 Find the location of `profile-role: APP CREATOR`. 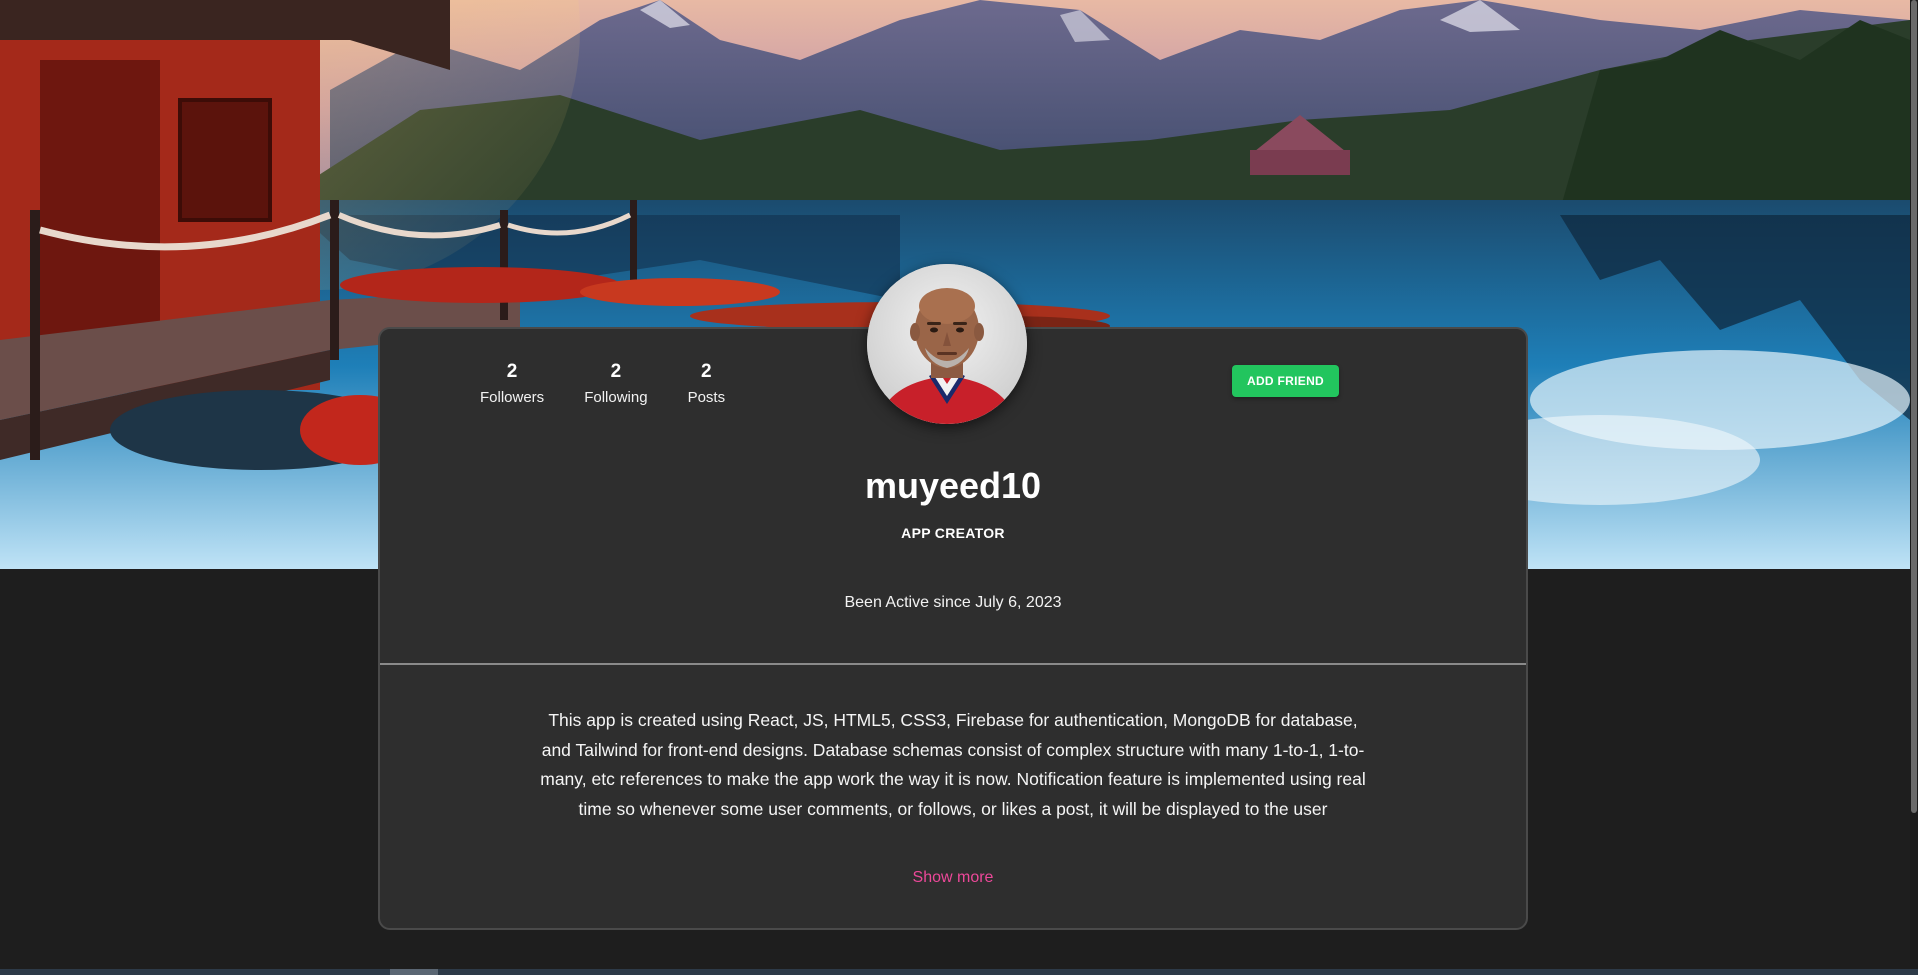

profile-role: APP CREATOR is located at coordinates (953, 533).